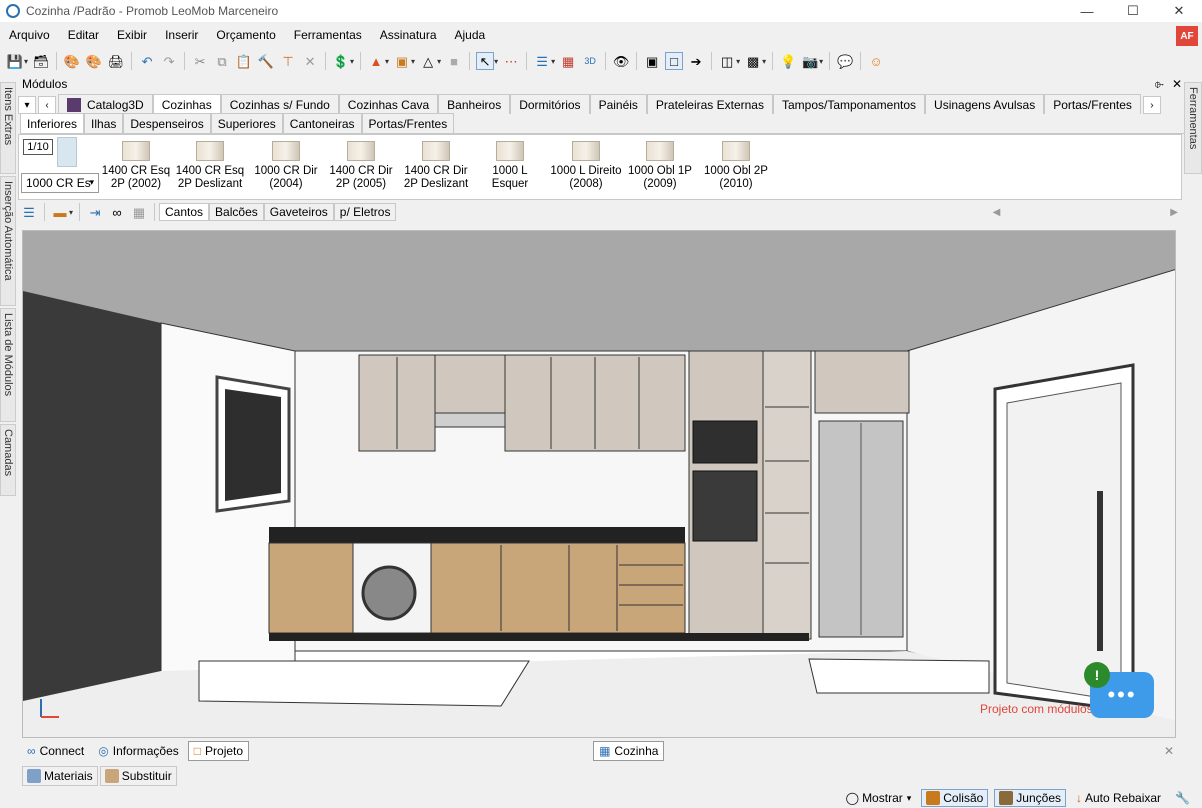  What do you see at coordinates (41, 61) in the screenshot?
I see `save-as-icon: 🗃` at bounding box center [41, 61].